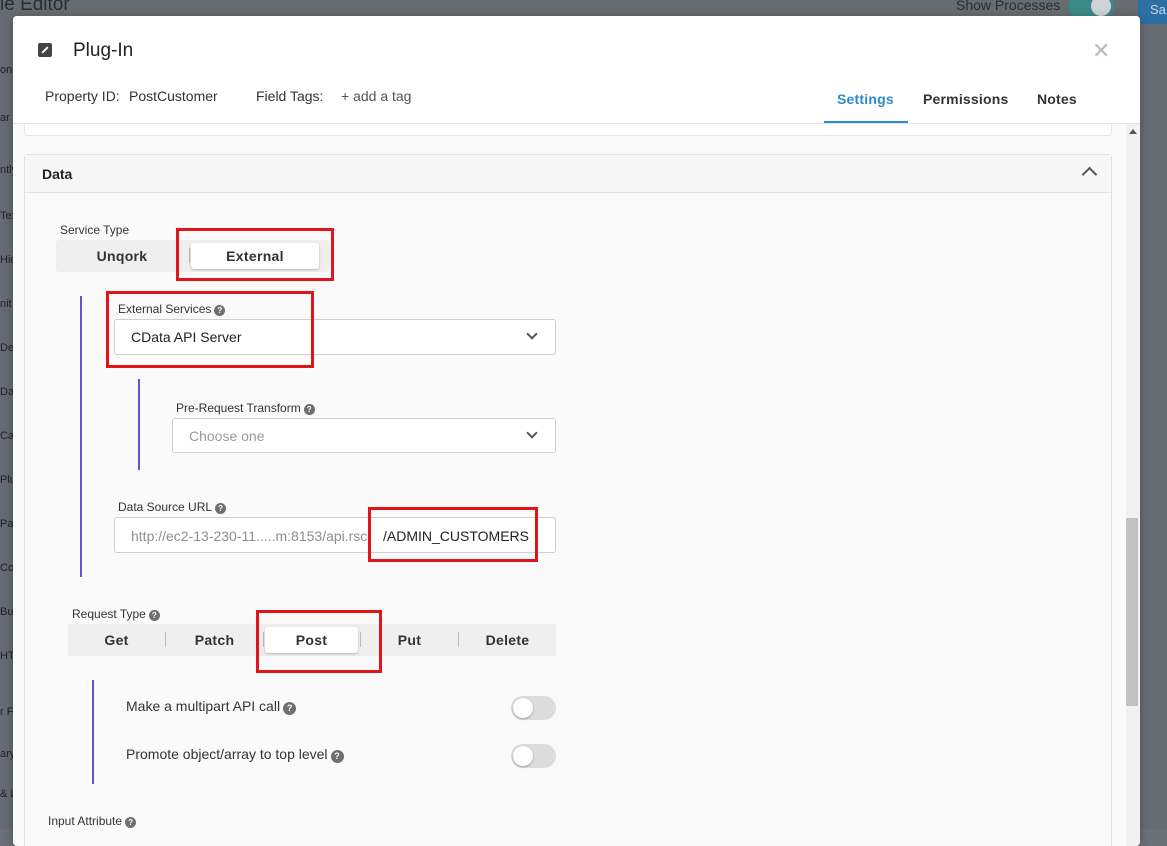 The height and width of the screenshot is (846, 1167). What do you see at coordinates (165, 309) in the screenshot?
I see `external-services-label-text: External Services` at bounding box center [165, 309].